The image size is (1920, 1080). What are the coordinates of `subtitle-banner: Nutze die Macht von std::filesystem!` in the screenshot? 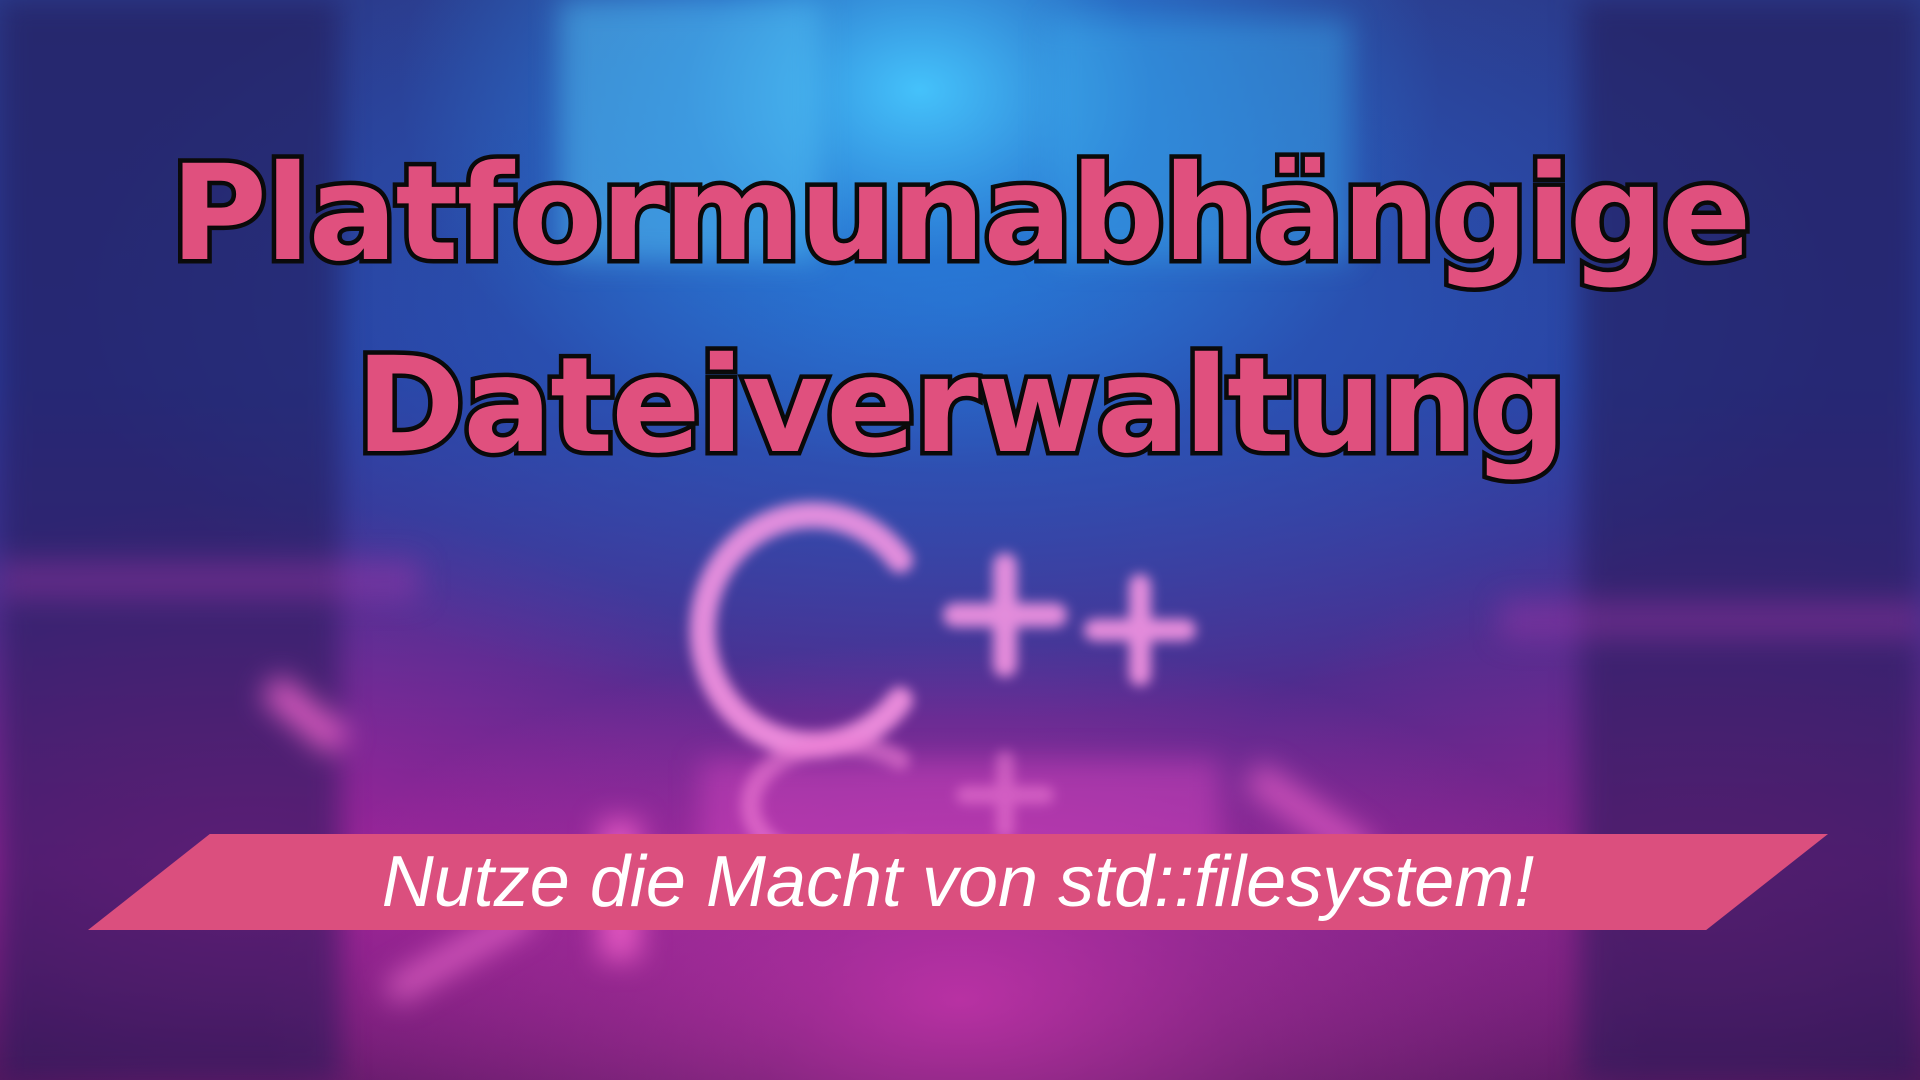 It's located at (958, 882).